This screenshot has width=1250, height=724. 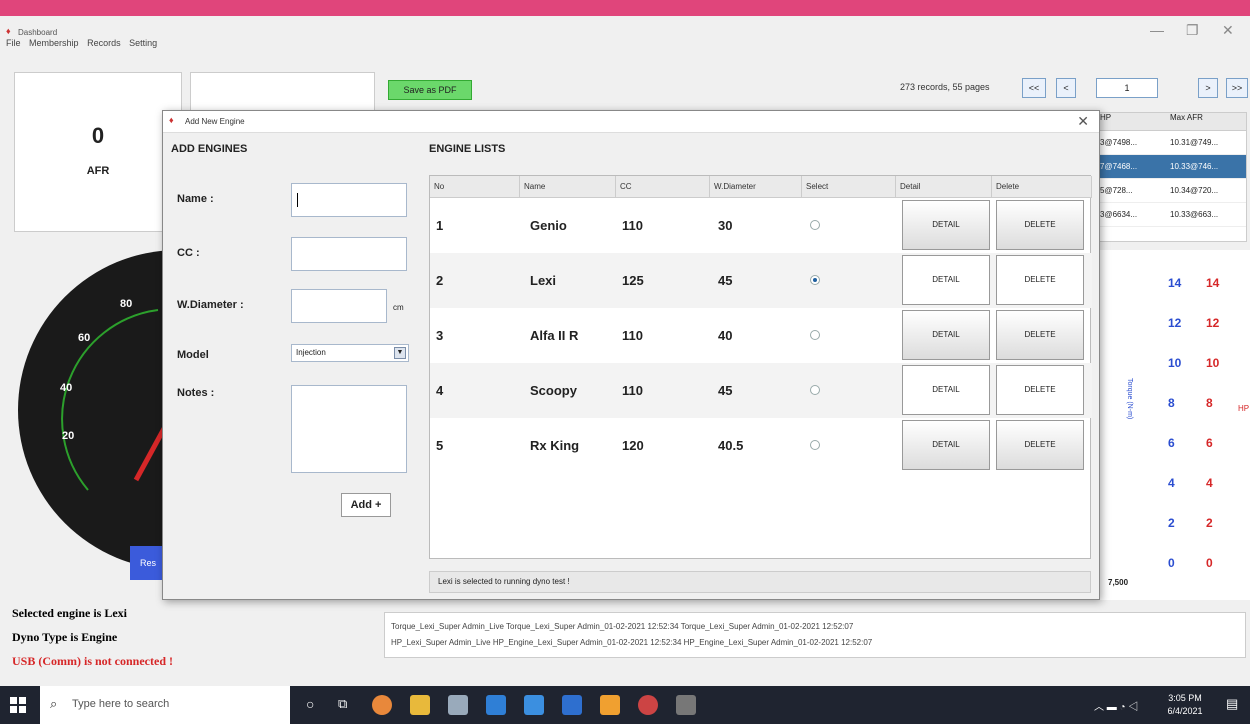 What do you see at coordinates (66, 388) in the screenshot?
I see `gauge-tick: 40` at bounding box center [66, 388].